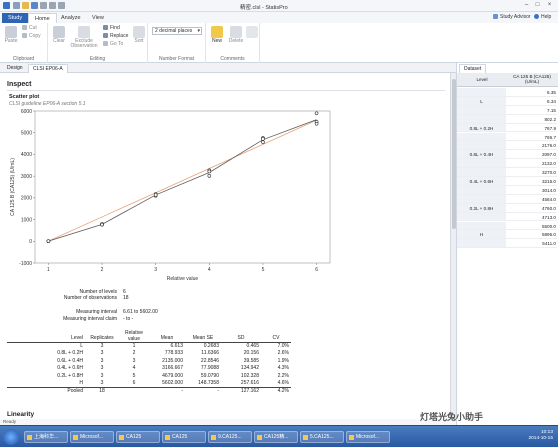 This screenshot has height=447, width=558. I want to click on tab-view: View, so click(98, 18).